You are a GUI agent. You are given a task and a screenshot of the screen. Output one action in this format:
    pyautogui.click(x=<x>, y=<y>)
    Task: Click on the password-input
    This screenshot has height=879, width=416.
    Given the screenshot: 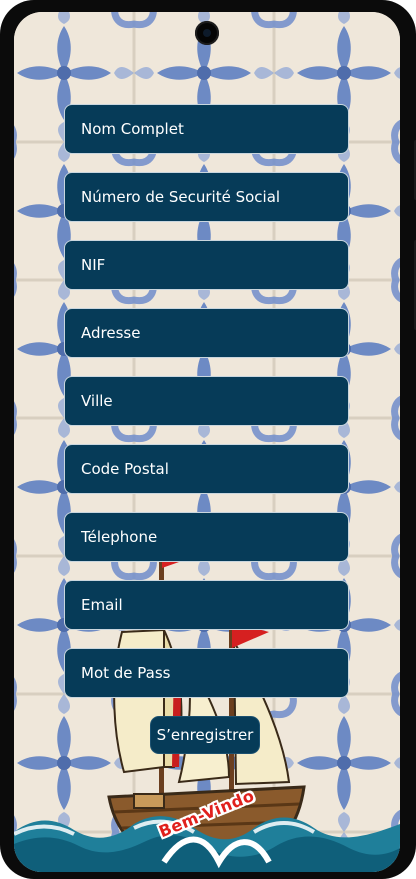 What is the action you would take?
    pyautogui.click(x=206, y=673)
    